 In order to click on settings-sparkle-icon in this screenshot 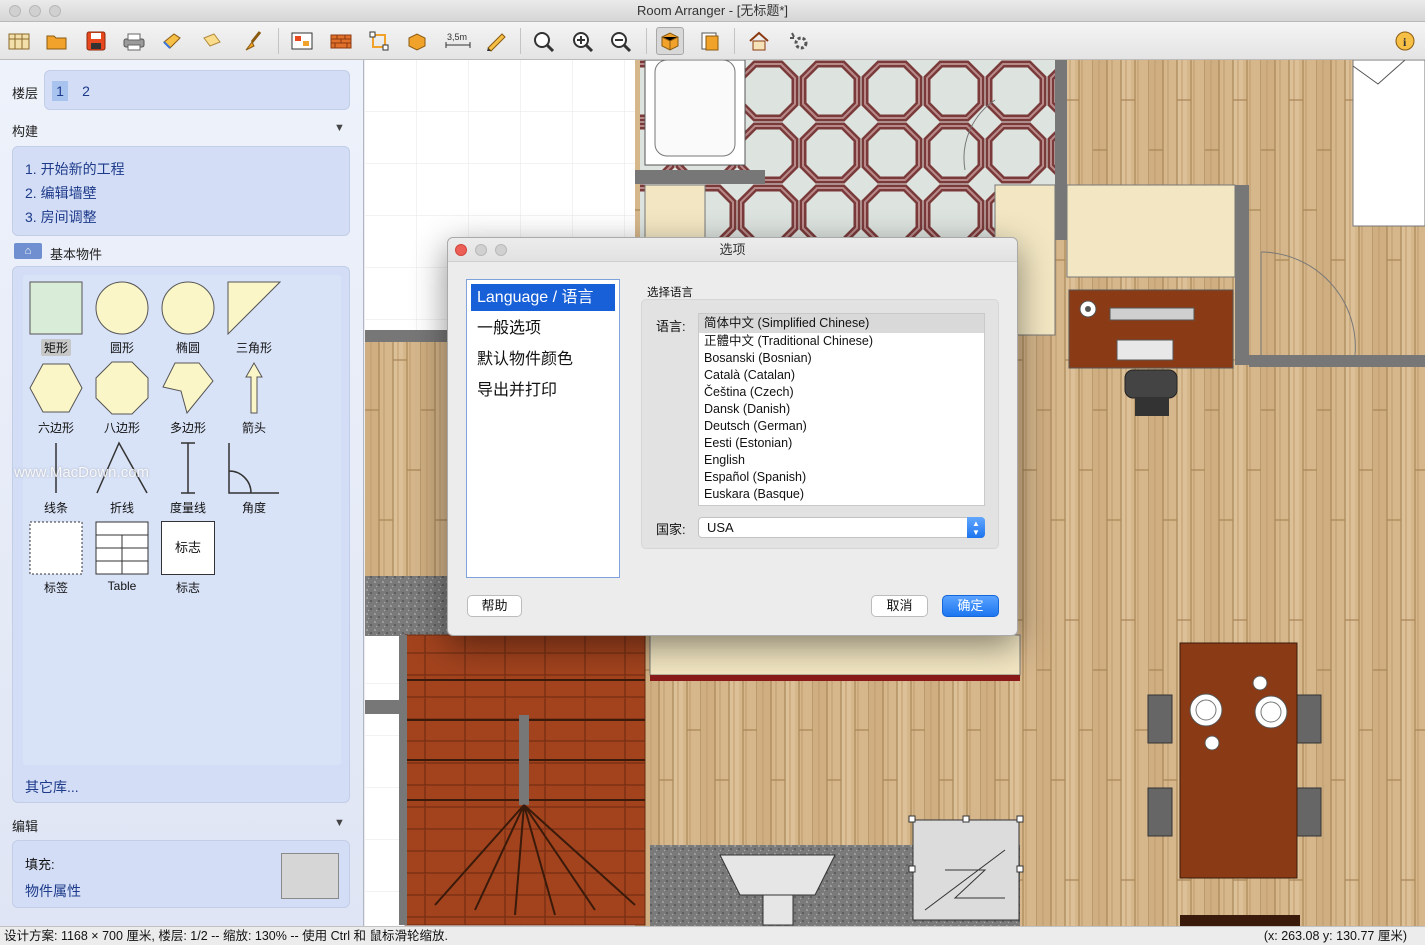, I will do `click(799, 41)`.